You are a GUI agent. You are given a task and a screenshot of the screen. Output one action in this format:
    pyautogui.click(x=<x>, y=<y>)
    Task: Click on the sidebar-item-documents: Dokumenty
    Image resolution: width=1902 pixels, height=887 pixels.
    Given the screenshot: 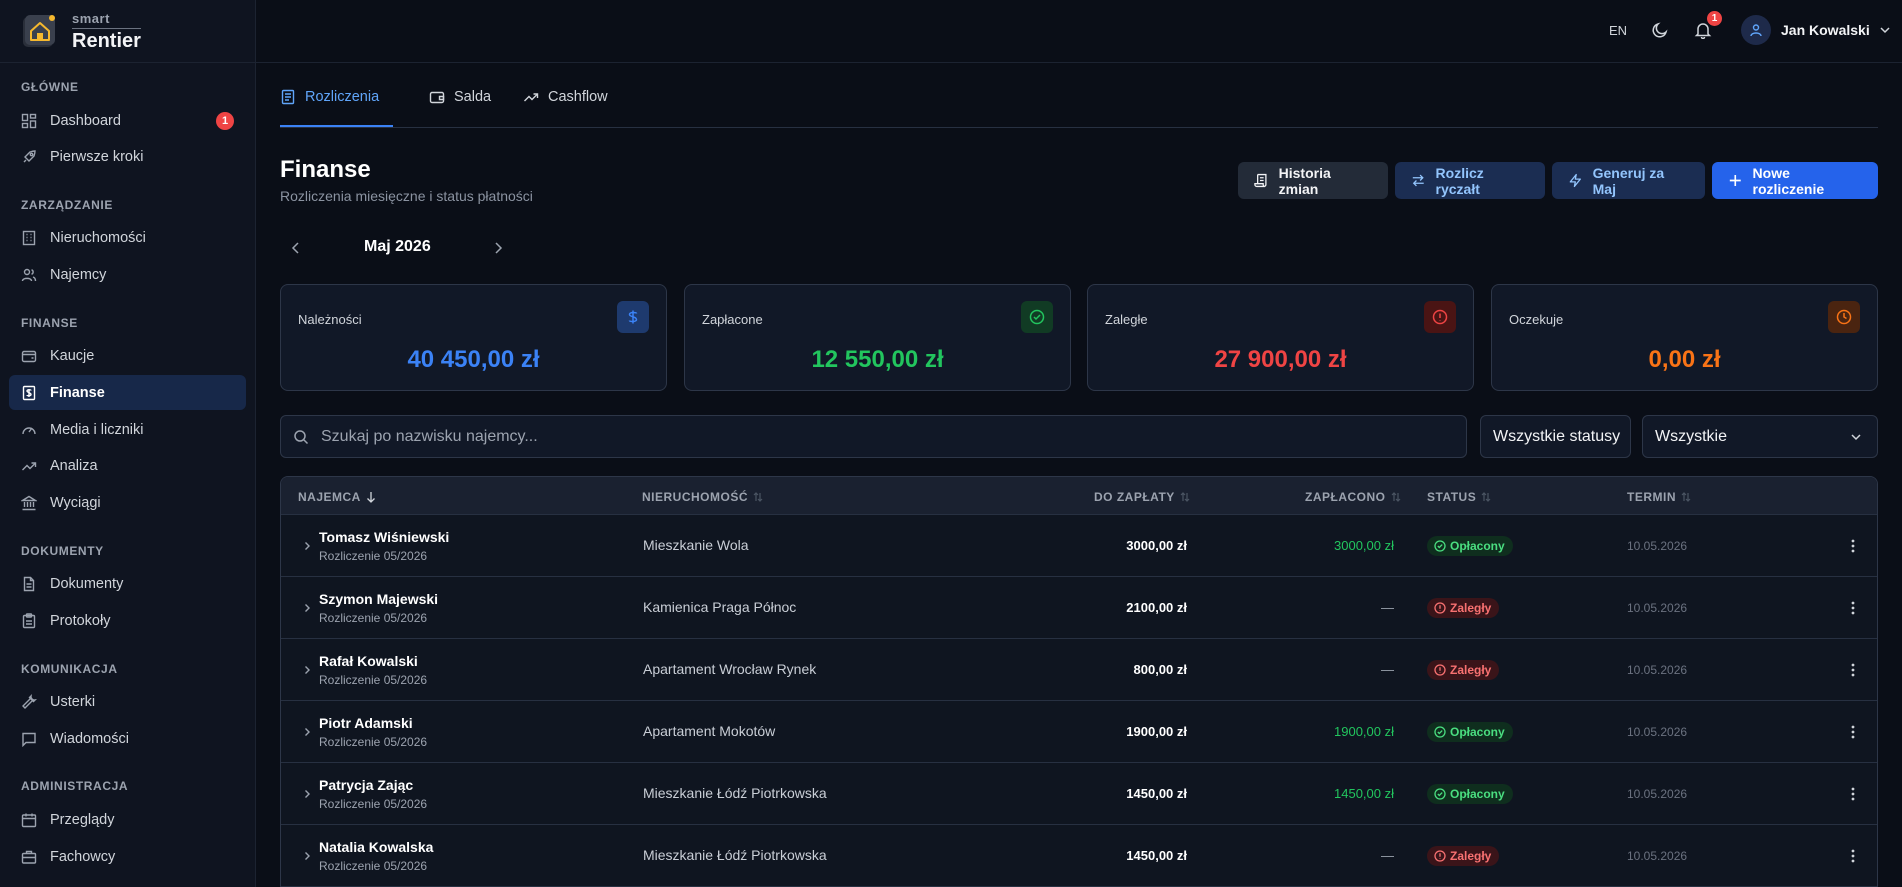 What is the action you would take?
    pyautogui.click(x=127, y=584)
    